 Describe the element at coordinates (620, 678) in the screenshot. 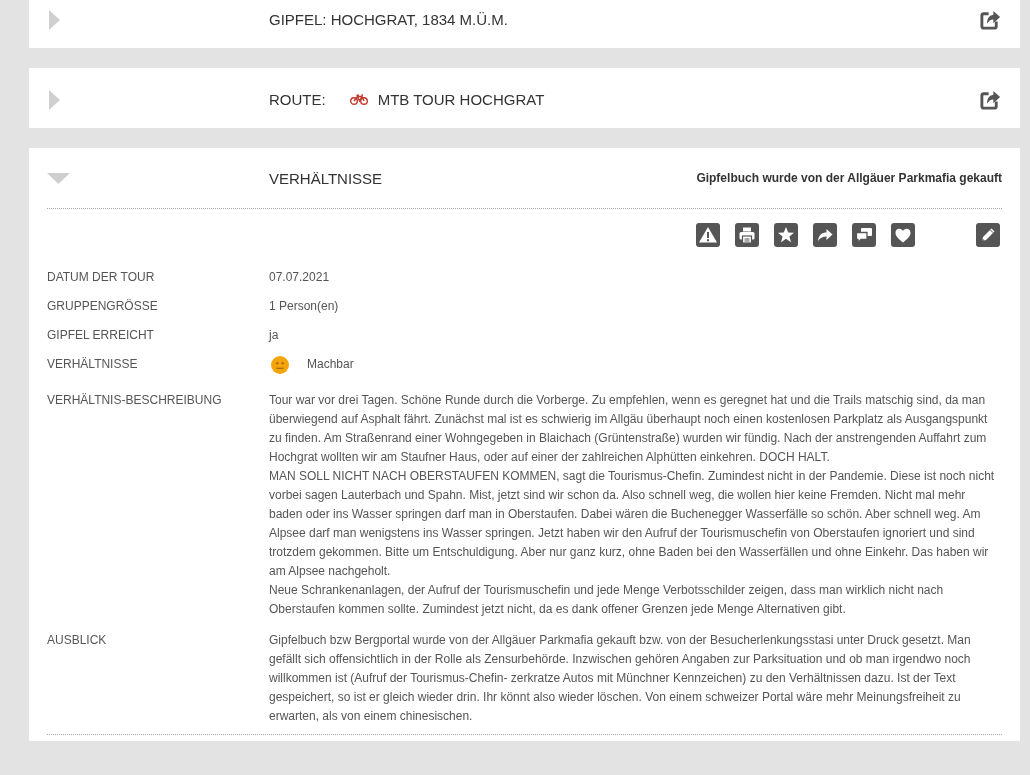

I see `paragraph-text: Gipfelbuch bzw Bergportal wurde von der Allgäuer Parkmafia gekauft bzw. von der Besucherlenkungsstasi unter Druck gesetzt. Man gefällt sich offensichtlich in der Rolle als Zensurbehörde. Inzwischen gehören Angaben zur Parksituation und ob man irgendwo noch willkommen ist (Aufruf der Tourismus-Chefin- zerkratze Autos mit Münchner Kennzeichen) zu den Verhältnissen dazu. Ist der Text gespeichert, so ist er gleich wieder drin. Ihr könnt also wieder löschen. Von einem schweizer Portal wäre mehr Meinungsfreiheit zu erwarten, als von einem chinesischen.` at that location.